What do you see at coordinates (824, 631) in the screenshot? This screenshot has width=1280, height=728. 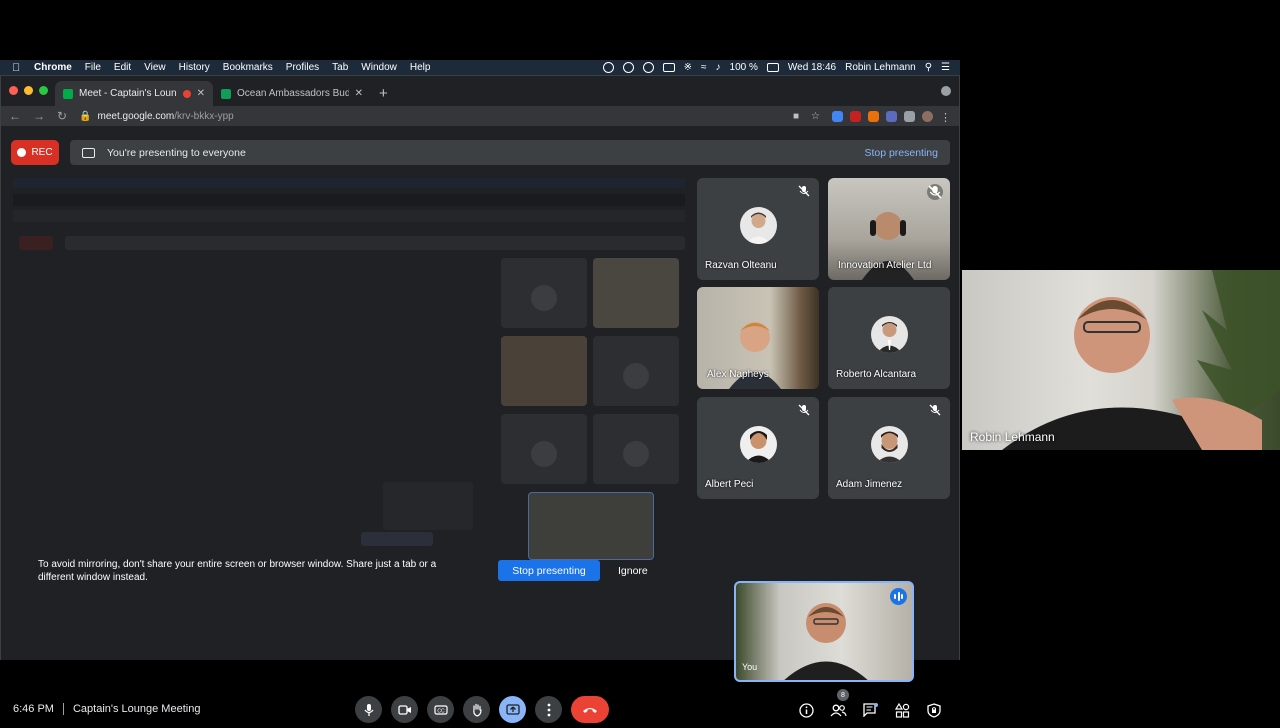 I see `self-video-tile: You` at bounding box center [824, 631].